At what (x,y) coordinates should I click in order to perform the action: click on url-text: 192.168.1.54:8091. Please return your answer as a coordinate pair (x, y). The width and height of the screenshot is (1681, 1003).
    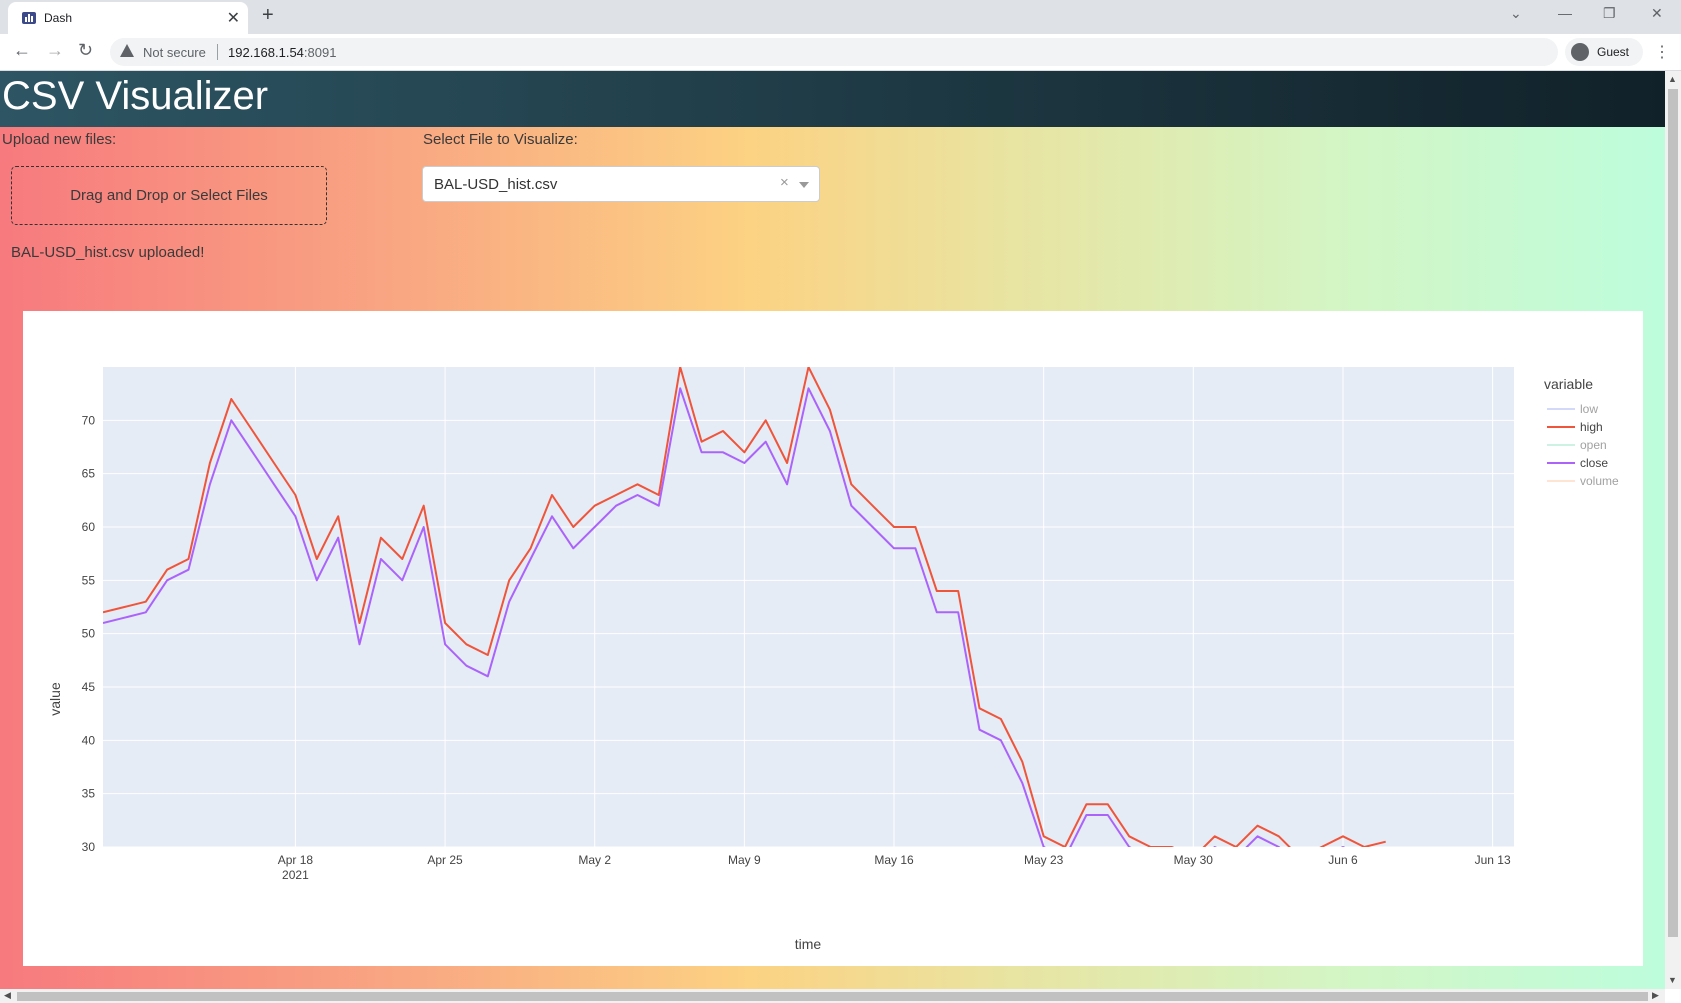
    Looking at the image, I should click on (282, 52).